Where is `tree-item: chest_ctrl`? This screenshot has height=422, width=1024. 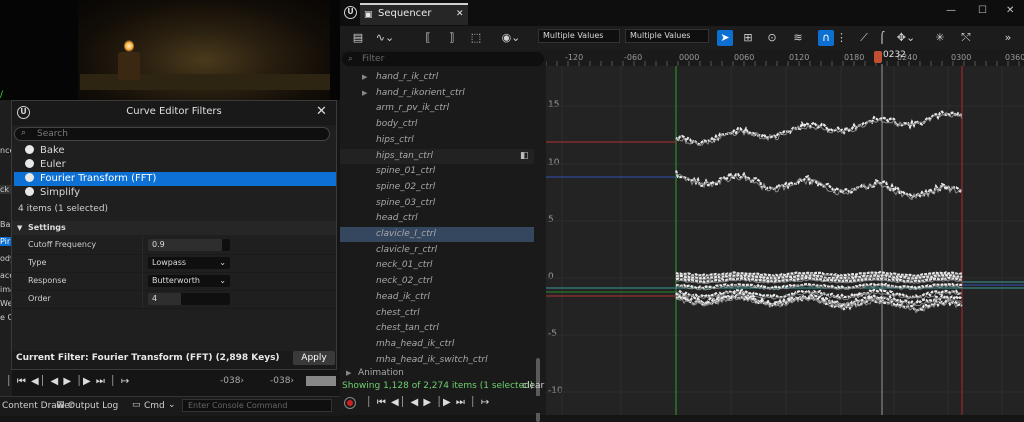 tree-item: chest_ctrl is located at coordinates (437, 313).